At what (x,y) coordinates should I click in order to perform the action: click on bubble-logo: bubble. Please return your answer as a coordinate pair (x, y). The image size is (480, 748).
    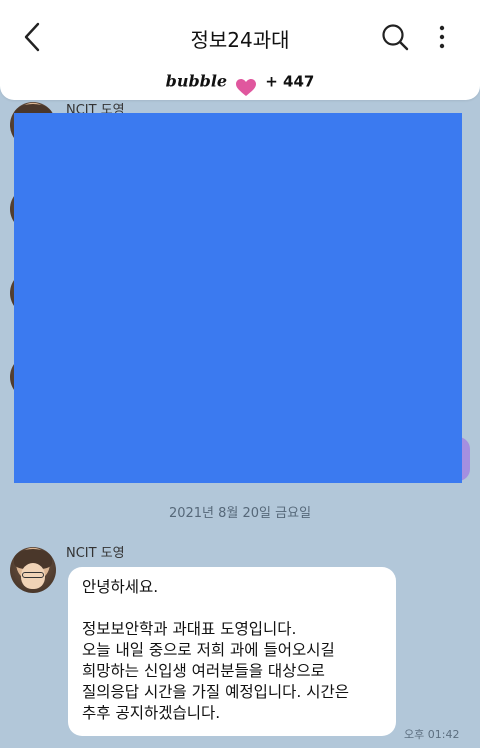
    Looking at the image, I should click on (196, 81).